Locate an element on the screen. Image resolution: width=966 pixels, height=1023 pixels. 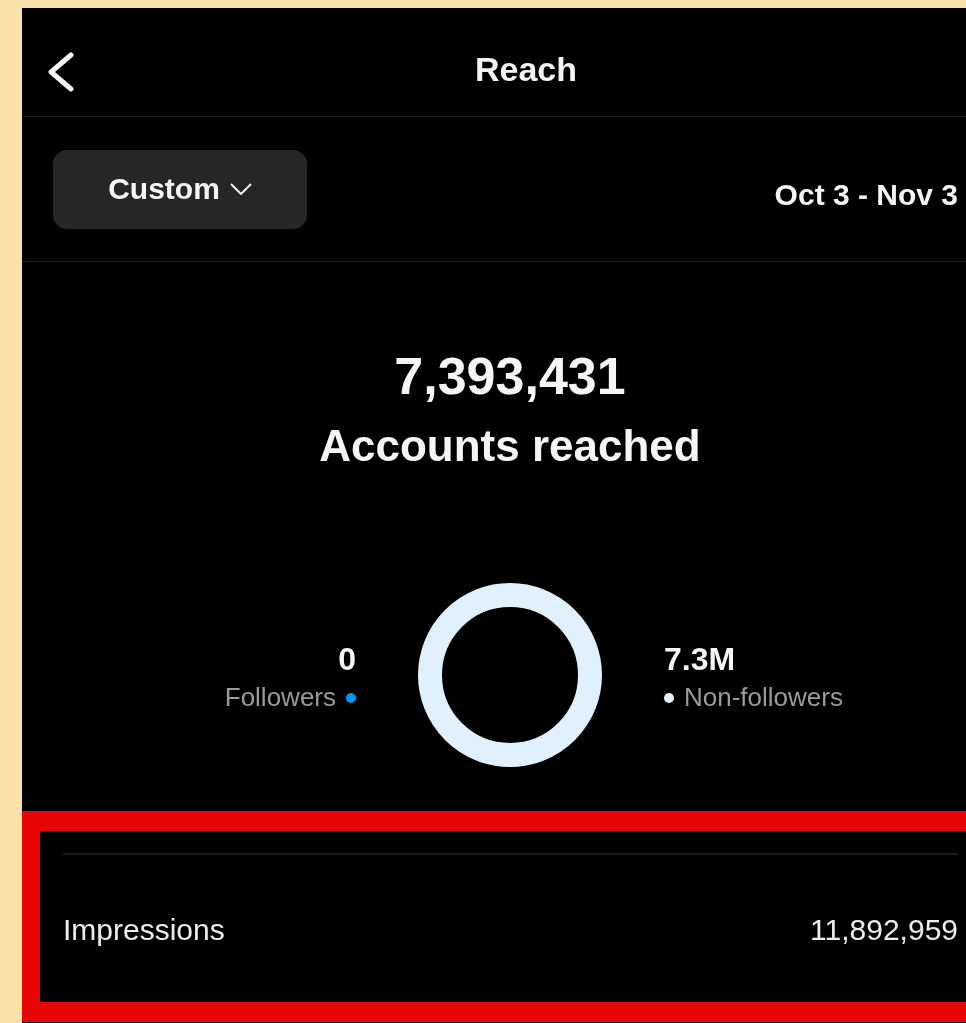
back-icon is located at coordinates (61, 72).